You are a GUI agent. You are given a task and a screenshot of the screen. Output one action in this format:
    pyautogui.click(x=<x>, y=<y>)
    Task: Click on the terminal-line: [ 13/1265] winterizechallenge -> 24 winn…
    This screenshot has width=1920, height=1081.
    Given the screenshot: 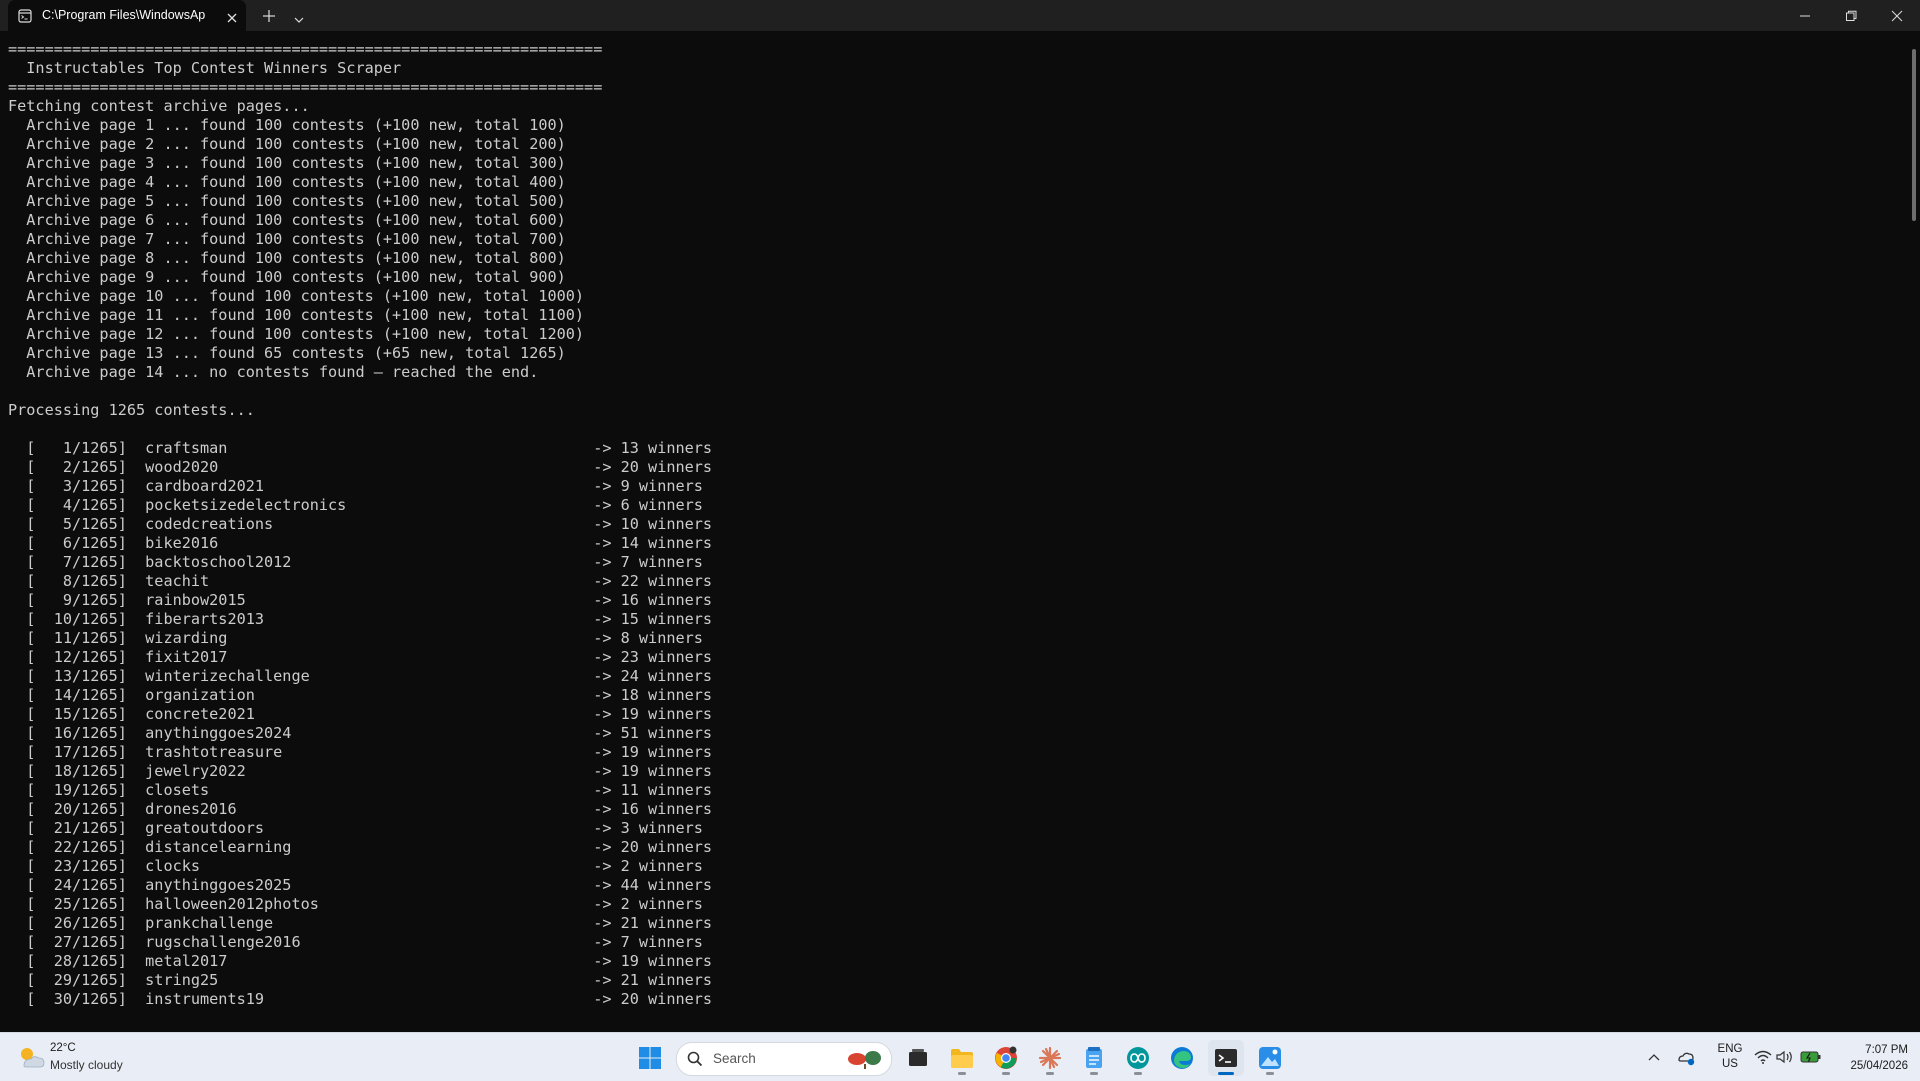 What is the action you would take?
    pyautogui.click(x=360, y=676)
    